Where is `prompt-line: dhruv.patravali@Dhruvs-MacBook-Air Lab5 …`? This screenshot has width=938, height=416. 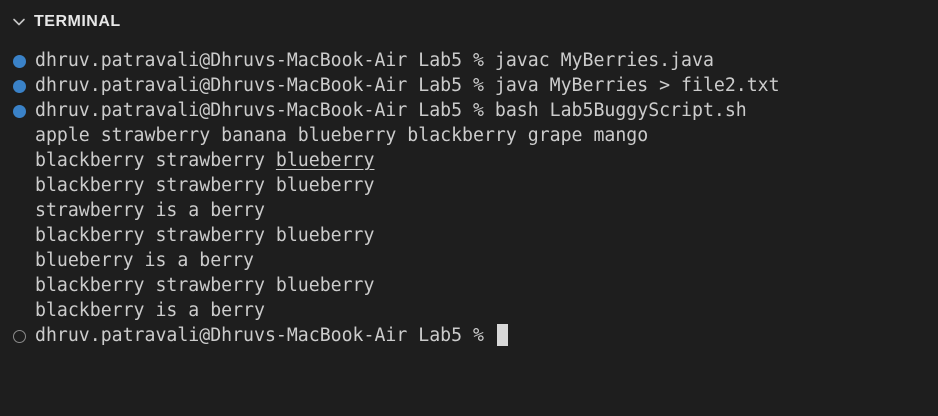 prompt-line: dhruv.patravali@Dhruvs-MacBook-Air Lab5 … is located at coordinates (271, 335).